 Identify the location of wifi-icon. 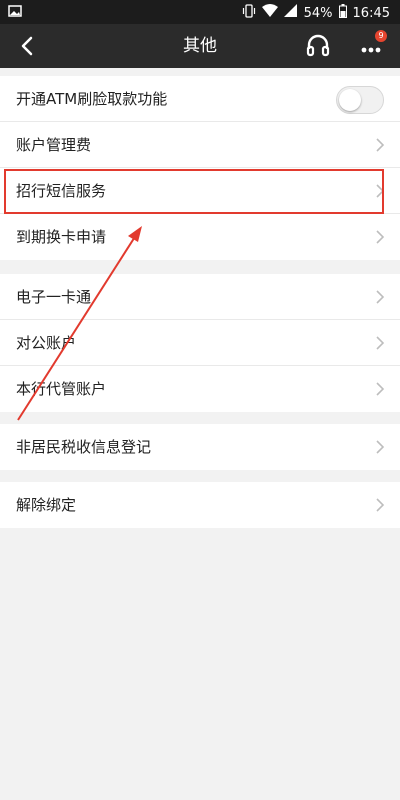
(269, 13).